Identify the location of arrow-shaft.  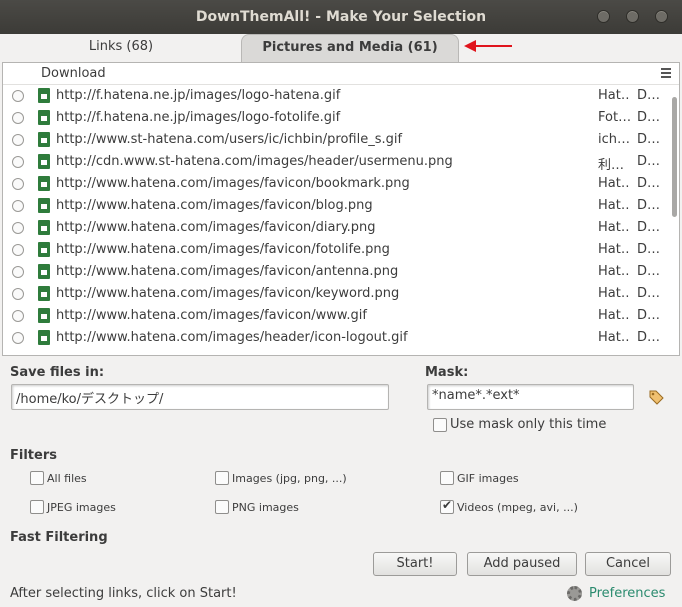
(493, 46).